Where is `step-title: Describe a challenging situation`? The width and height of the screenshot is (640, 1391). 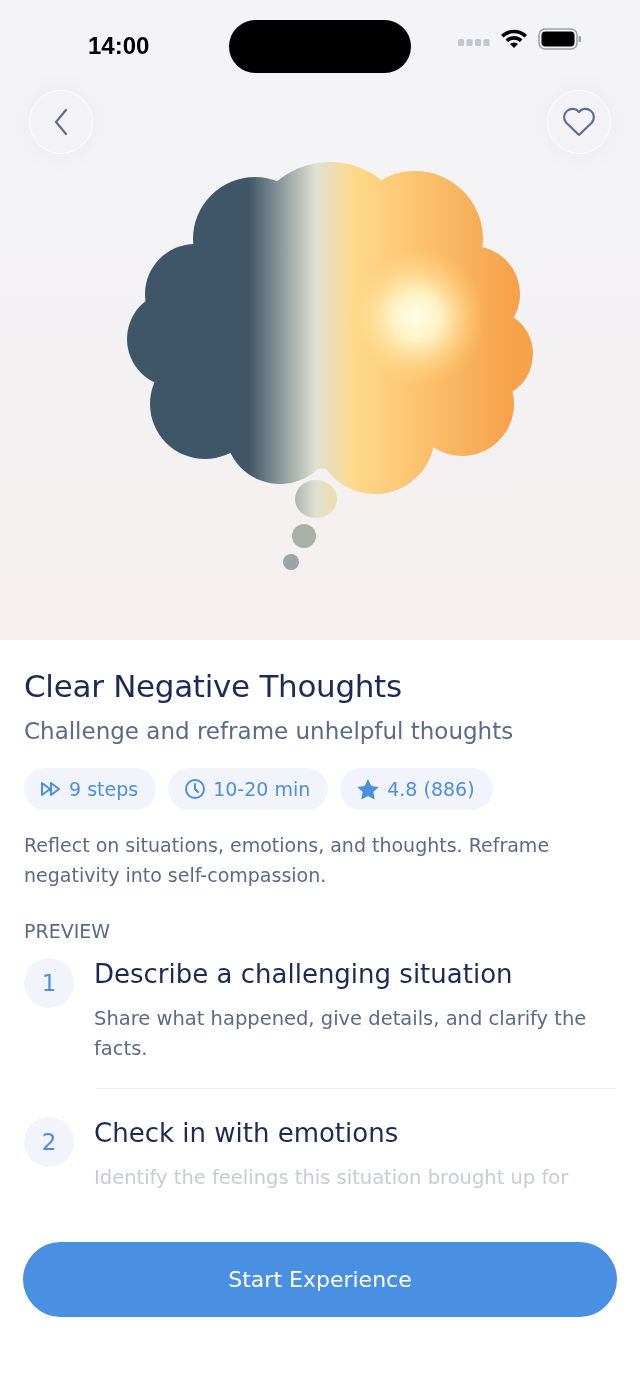 step-title: Describe a challenging situation is located at coordinates (304, 974).